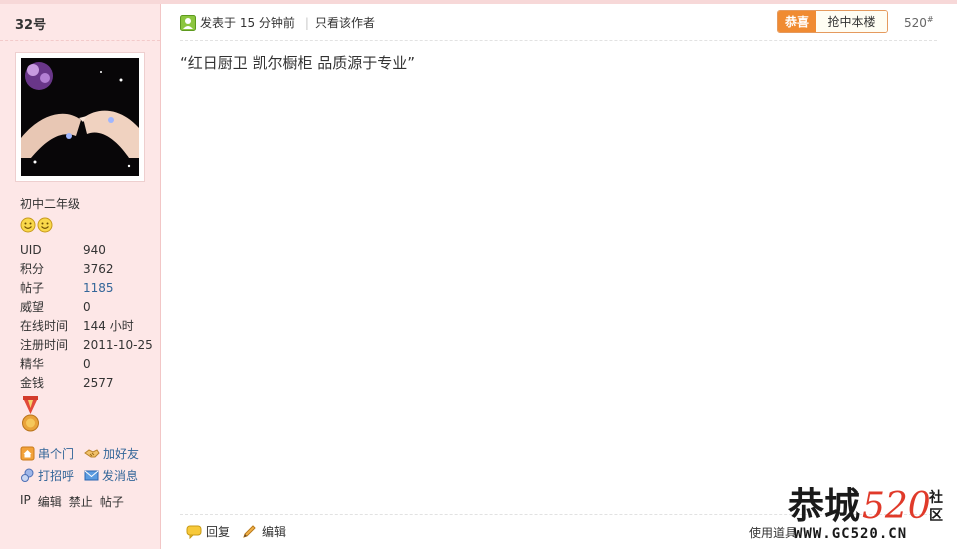 The image size is (957, 549). Describe the element at coordinates (44, 345) in the screenshot. I see `stat-label: 注册时间` at that location.